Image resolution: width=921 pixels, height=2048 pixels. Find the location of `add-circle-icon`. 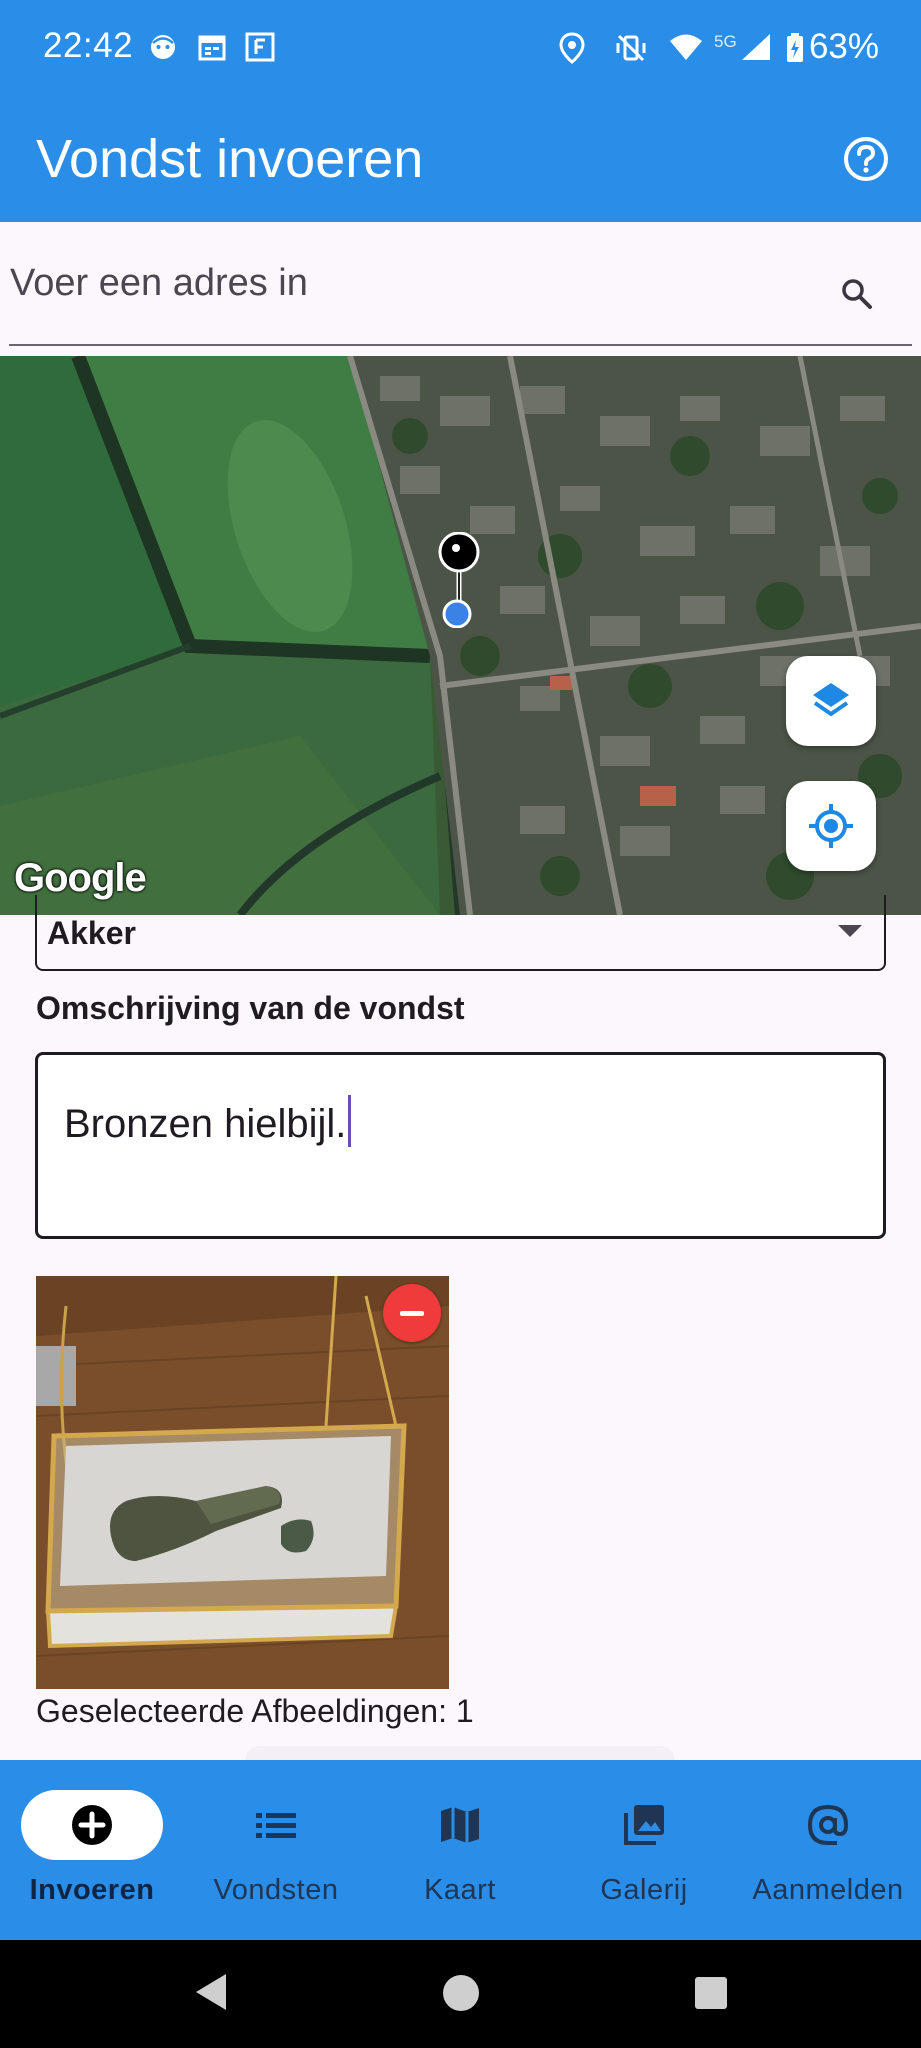

add-circle-icon is located at coordinates (92, 1825).